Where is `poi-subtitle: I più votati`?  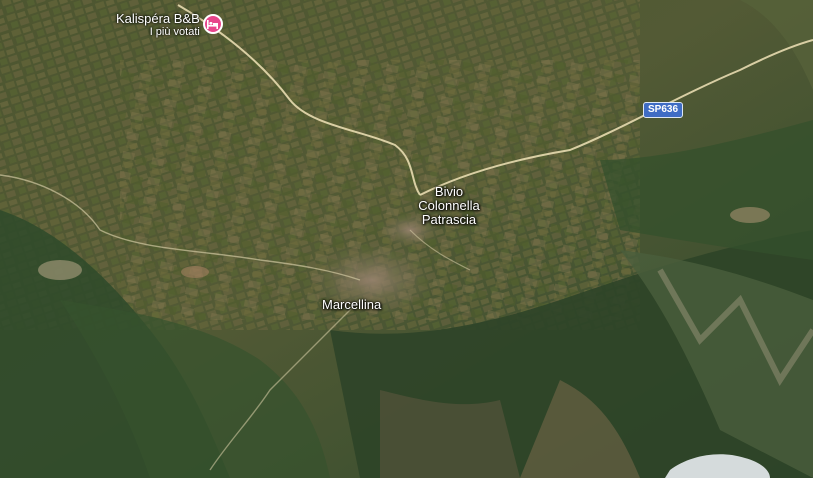 poi-subtitle: I più votati is located at coordinates (174, 32).